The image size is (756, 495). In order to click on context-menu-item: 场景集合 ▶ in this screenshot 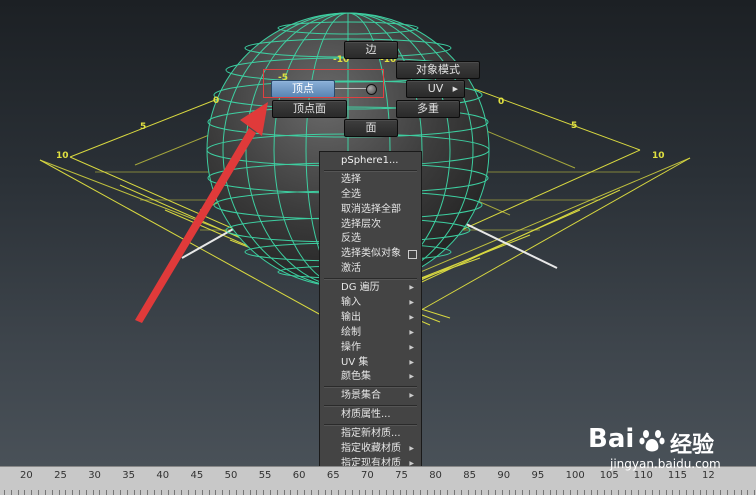, I will do `click(370, 396)`.